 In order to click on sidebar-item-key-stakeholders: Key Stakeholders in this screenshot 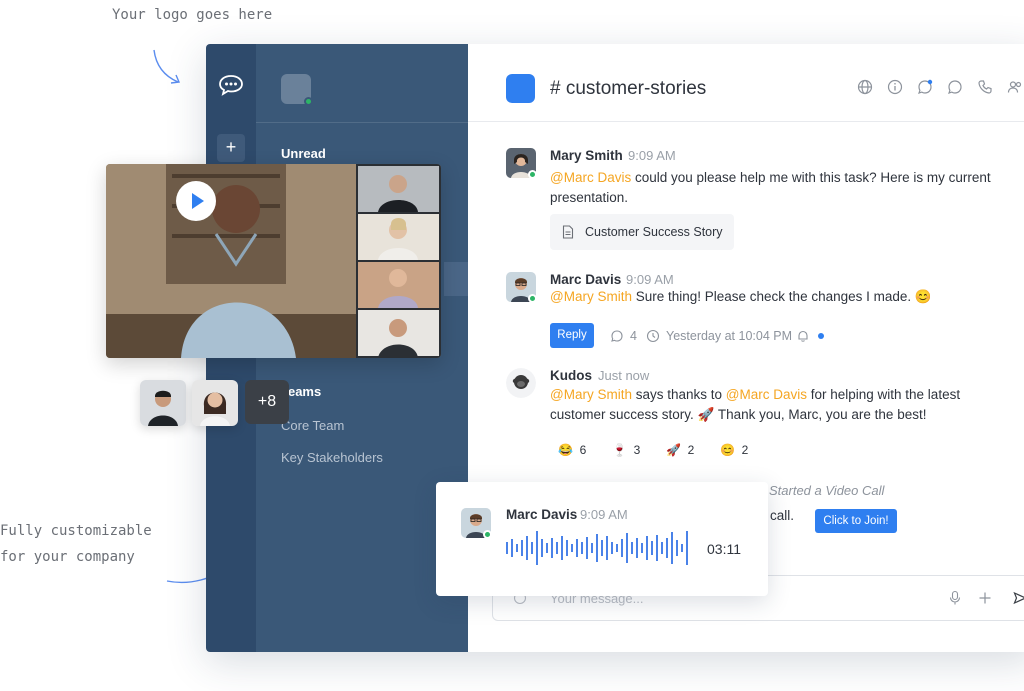, I will do `click(332, 457)`.